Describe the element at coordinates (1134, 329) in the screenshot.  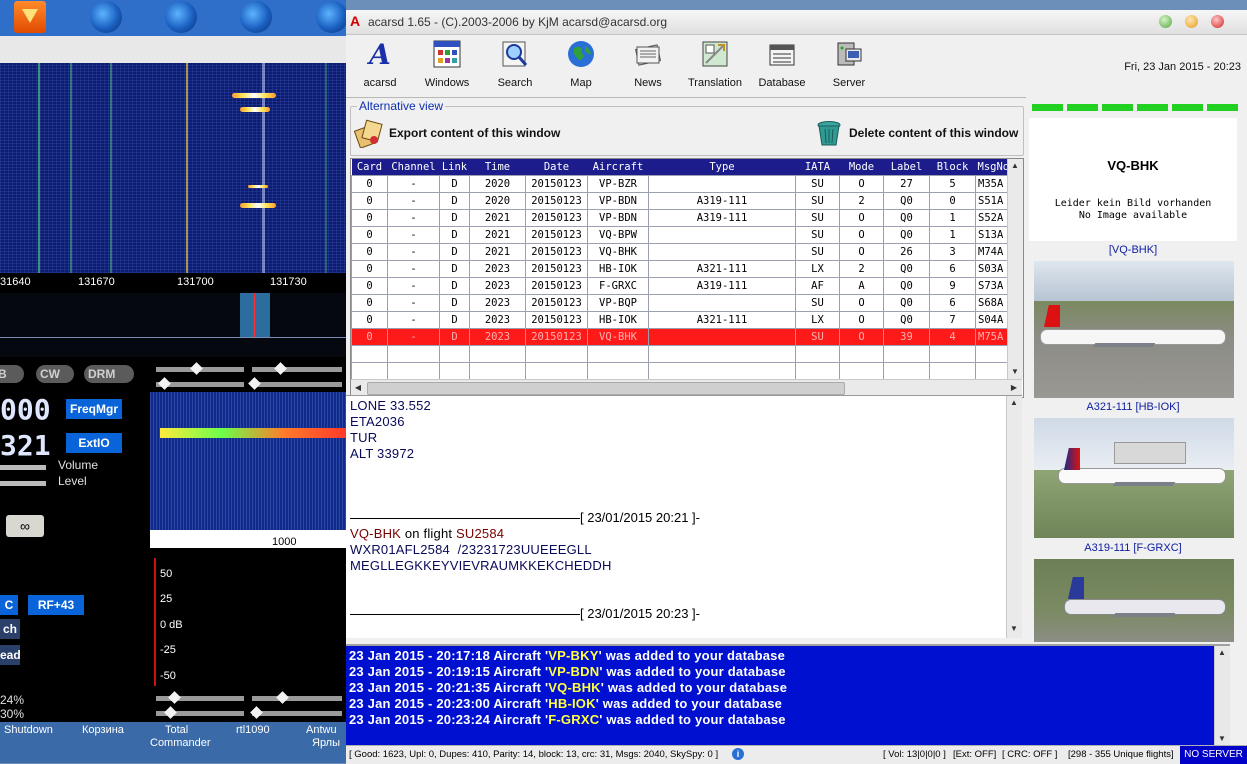
I see `aircraft-photo-a321` at that location.